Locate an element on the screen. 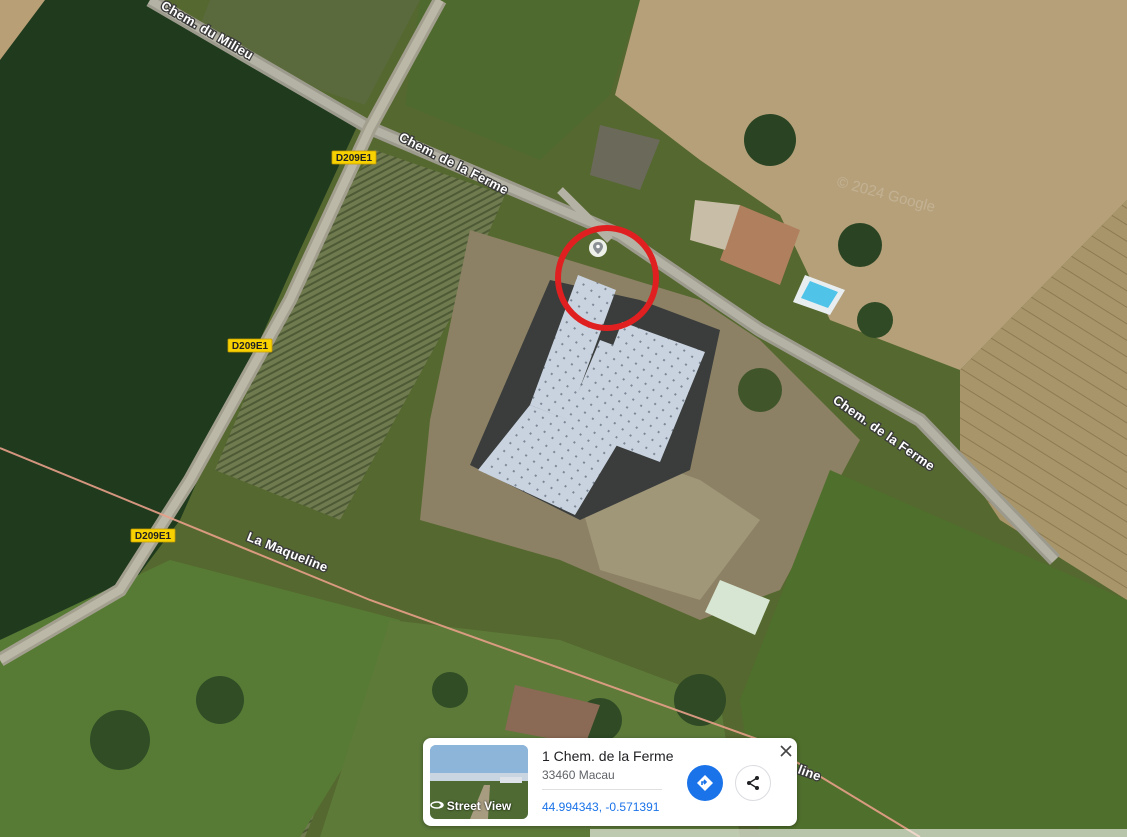  divider is located at coordinates (602, 789).